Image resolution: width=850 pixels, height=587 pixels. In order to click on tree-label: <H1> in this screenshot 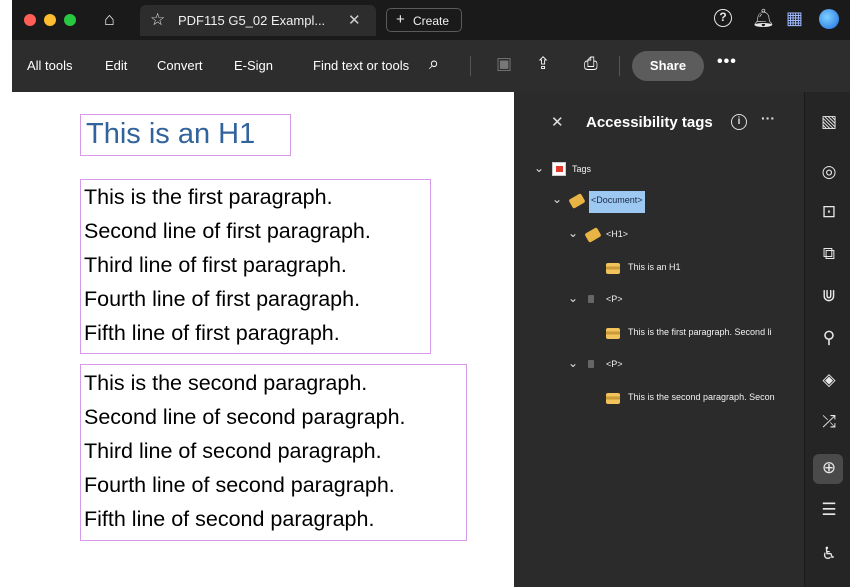, I will do `click(617, 234)`.